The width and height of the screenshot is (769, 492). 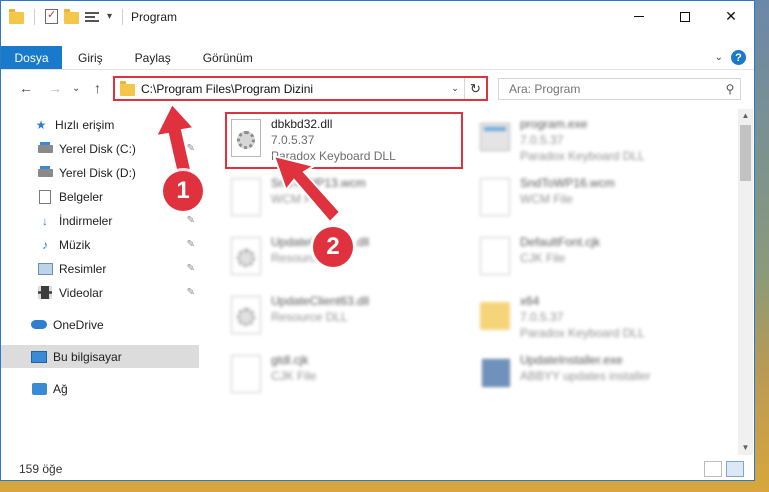 I want to click on sidebar-item-downloads: ↓ İndirmeler ✎, so click(x=100, y=220).